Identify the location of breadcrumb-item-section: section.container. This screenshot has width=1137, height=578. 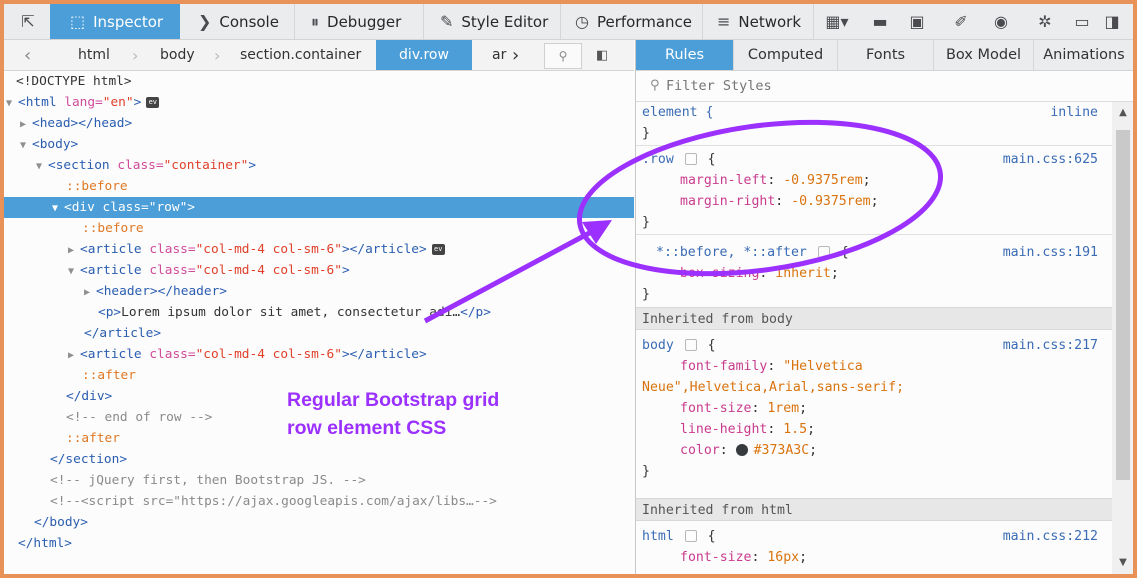
(300, 55).